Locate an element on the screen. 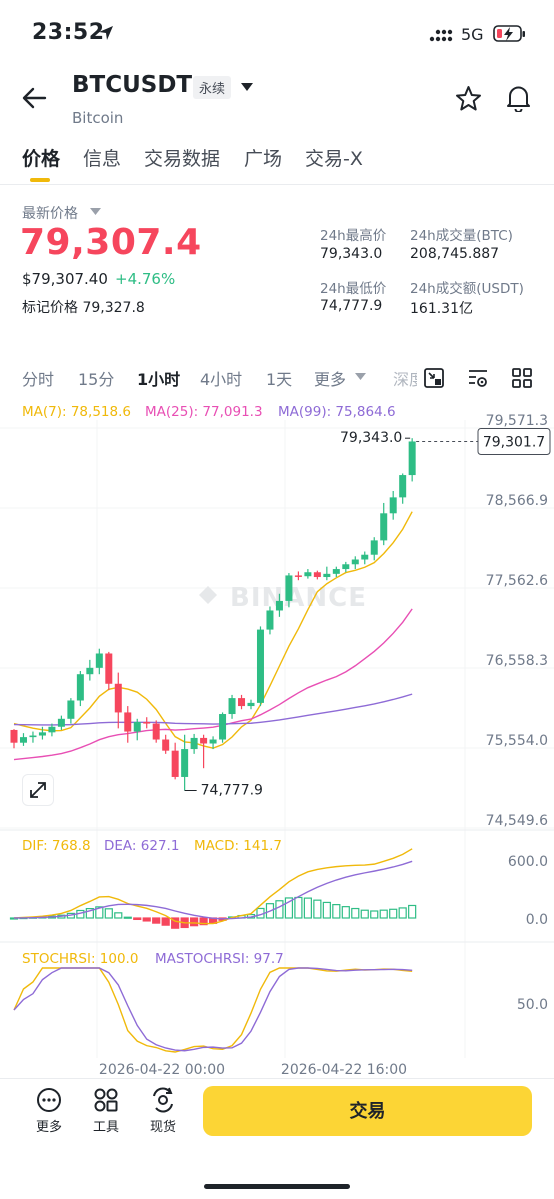  stochrsi-panel: 50.0 is located at coordinates (280, 1010).